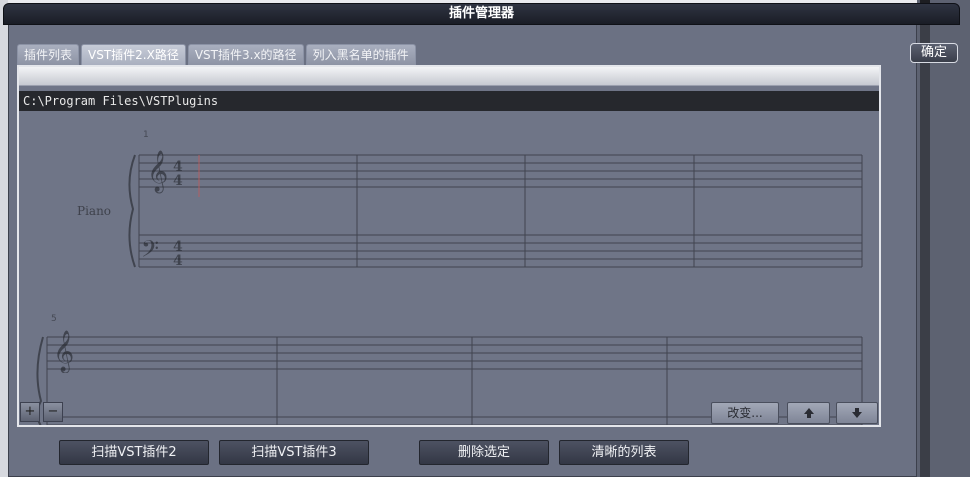 This screenshot has height=477, width=970. I want to click on ok-button: 确定, so click(934, 53).